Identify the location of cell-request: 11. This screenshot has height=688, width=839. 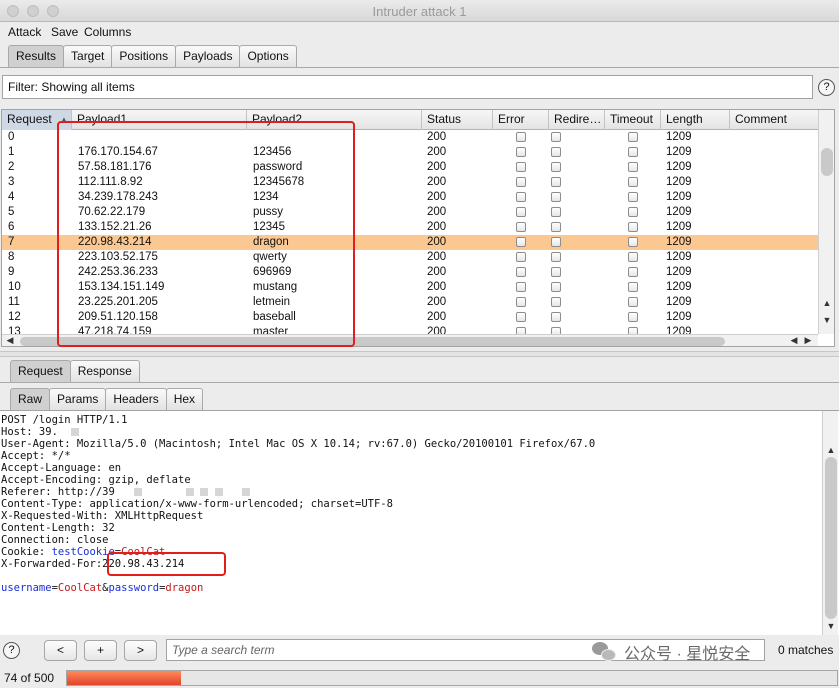
(14, 302).